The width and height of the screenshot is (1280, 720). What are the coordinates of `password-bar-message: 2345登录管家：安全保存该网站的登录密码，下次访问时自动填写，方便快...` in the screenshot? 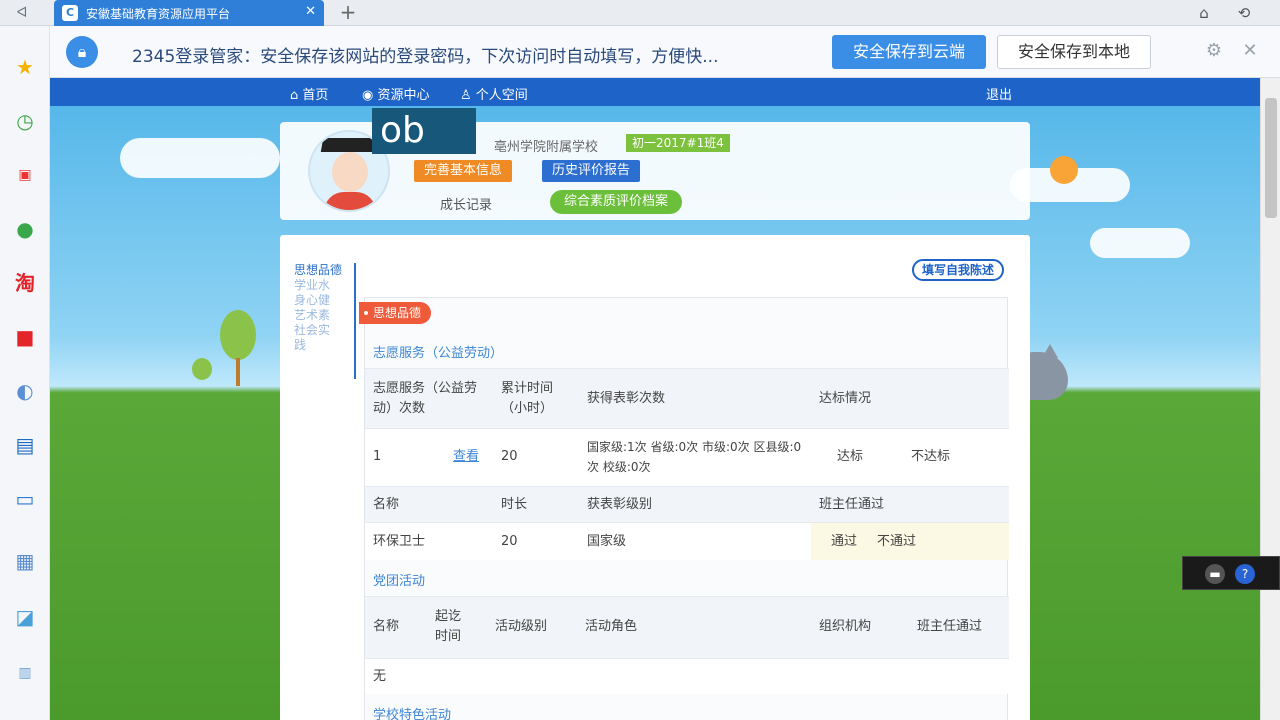 It's located at (425, 57).